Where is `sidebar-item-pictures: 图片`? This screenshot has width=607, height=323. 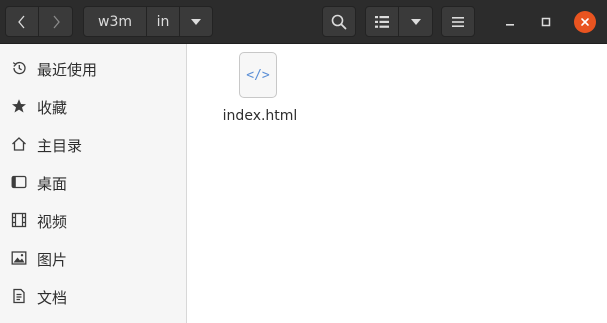 sidebar-item-pictures: 图片 is located at coordinates (93, 258).